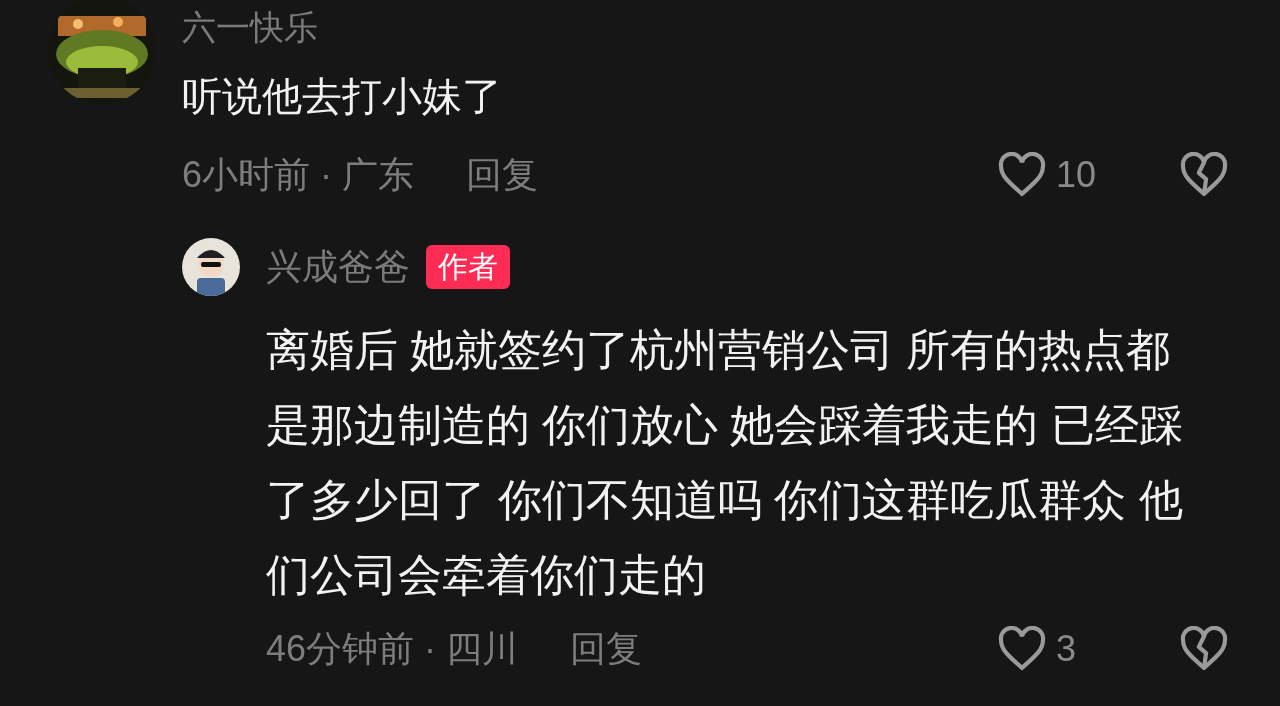 The height and width of the screenshot is (706, 1280). What do you see at coordinates (706, 27) in the screenshot?
I see `username: 六一快乐` at bounding box center [706, 27].